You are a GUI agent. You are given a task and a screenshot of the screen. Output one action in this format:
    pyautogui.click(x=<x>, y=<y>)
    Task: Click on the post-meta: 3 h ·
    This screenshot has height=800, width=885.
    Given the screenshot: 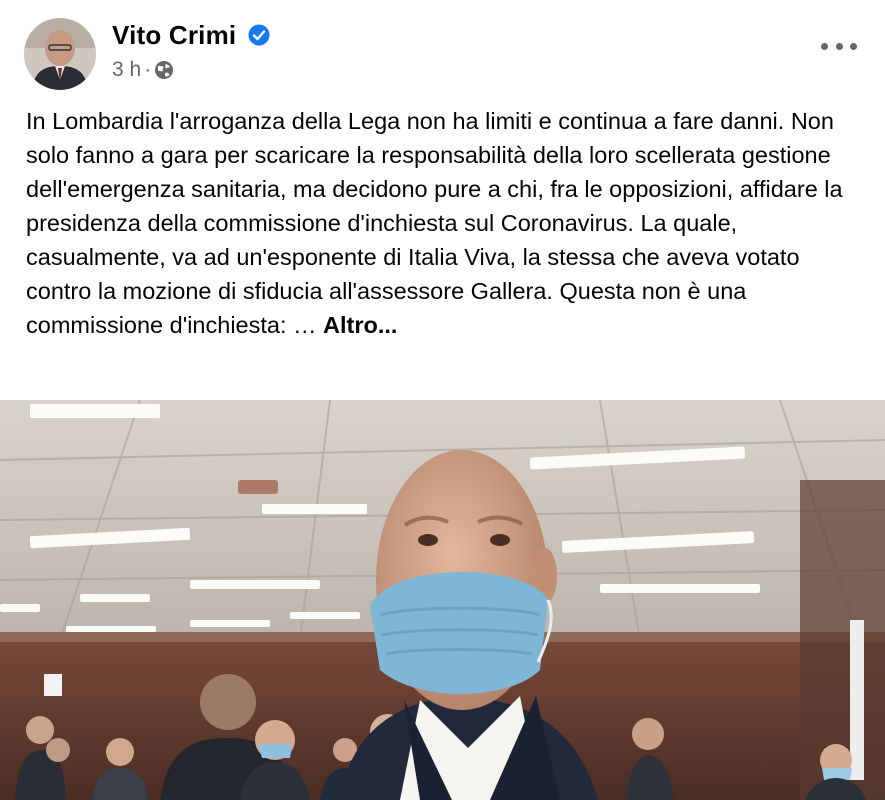 What is the action you would take?
    pyautogui.click(x=143, y=70)
    